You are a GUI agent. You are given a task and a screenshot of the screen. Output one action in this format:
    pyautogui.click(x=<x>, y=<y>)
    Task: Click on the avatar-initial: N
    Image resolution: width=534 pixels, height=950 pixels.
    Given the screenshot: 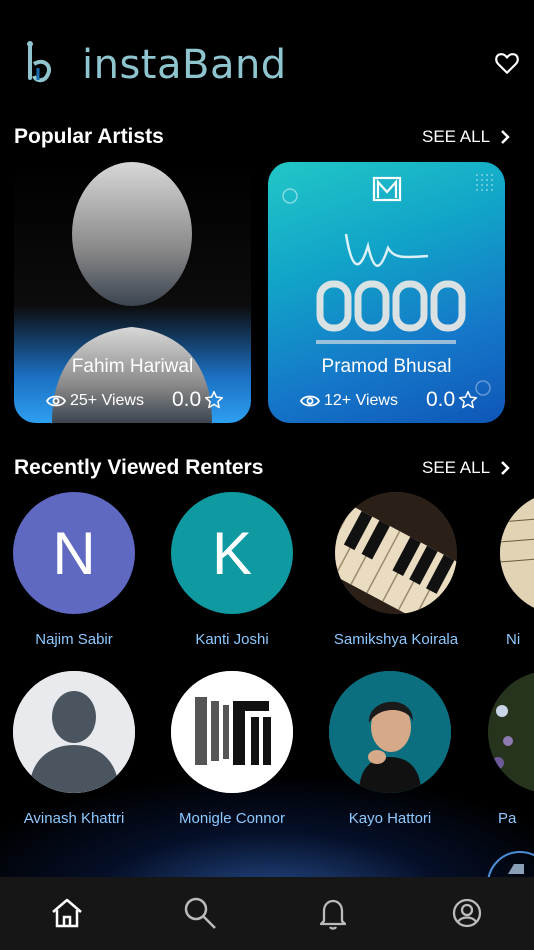 What is the action you would take?
    pyautogui.click(x=74, y=553)
    